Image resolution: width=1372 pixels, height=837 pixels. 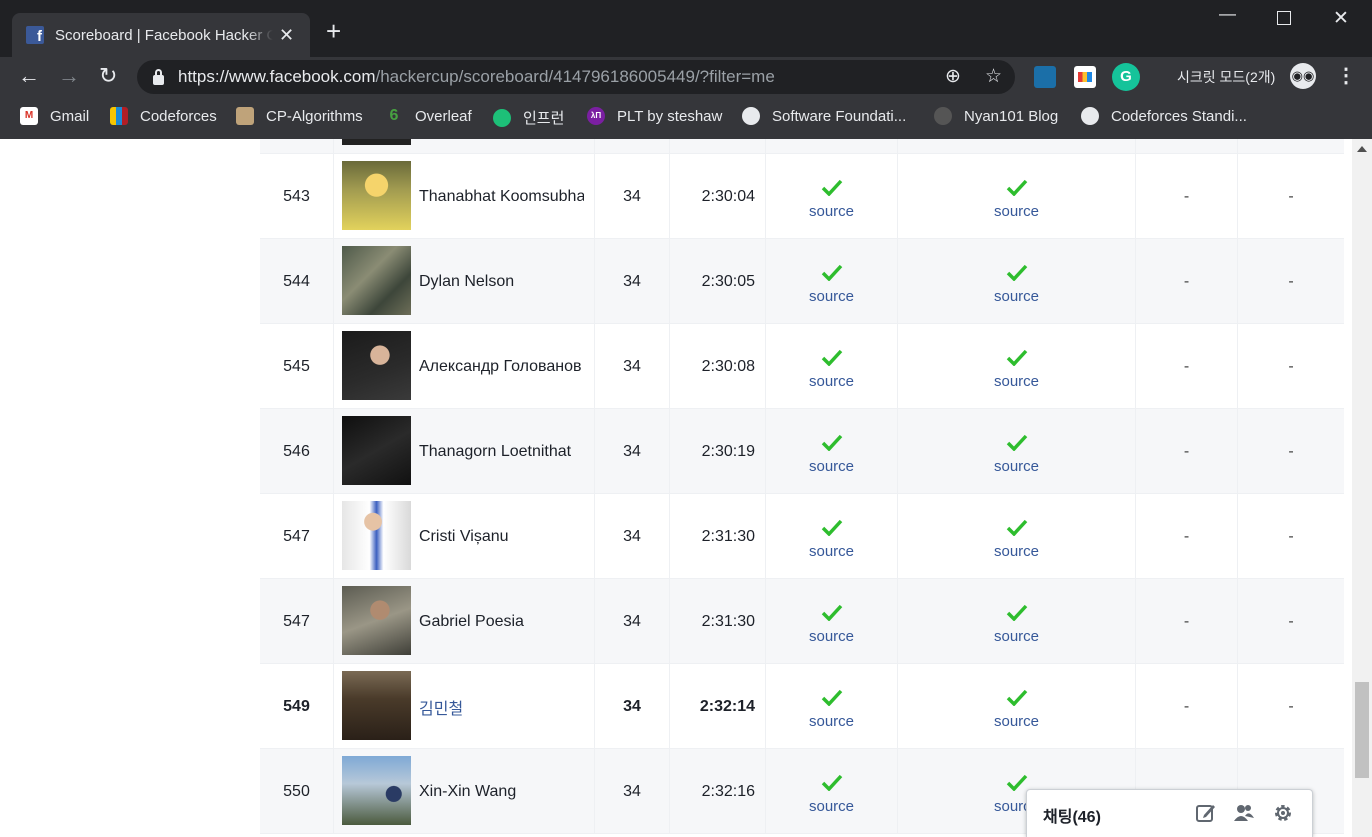 I want to click on contestant-name: 김민철, so click(x=501, y=706).